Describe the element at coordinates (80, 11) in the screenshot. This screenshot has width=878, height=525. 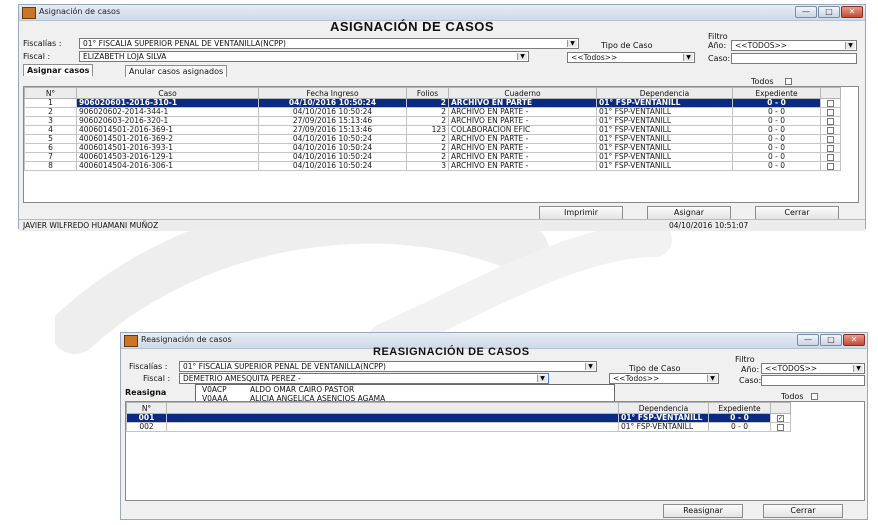
I see `window-title: Asignación de casos` at that location.